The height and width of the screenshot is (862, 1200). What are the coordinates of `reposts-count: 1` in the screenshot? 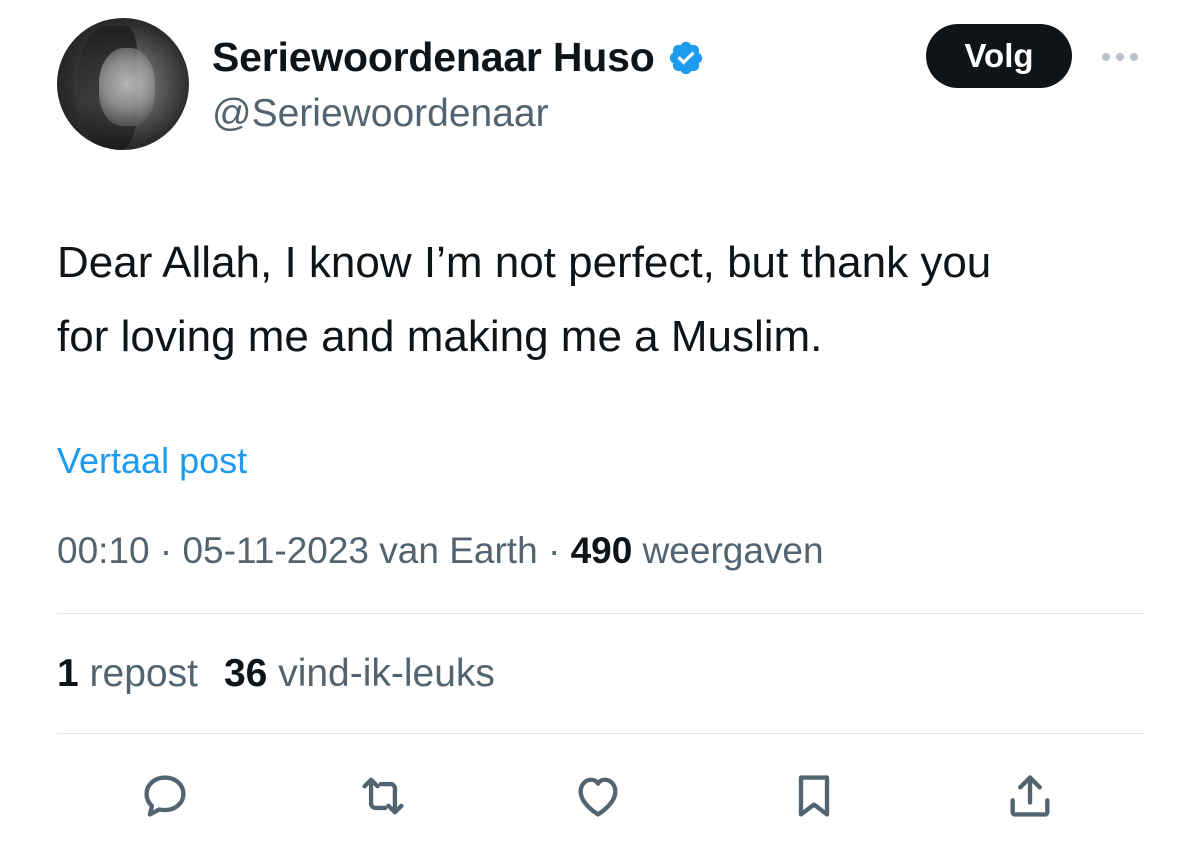 It's located at (68, 673).